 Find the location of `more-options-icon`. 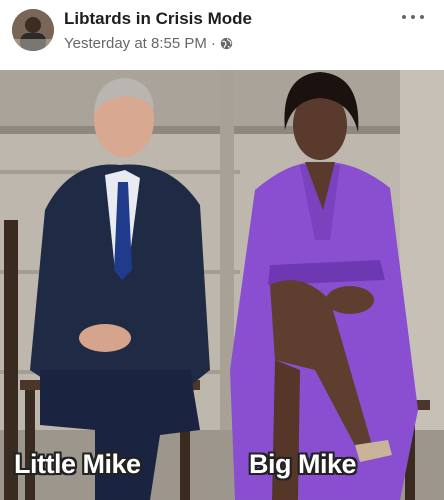

more-options-icon is located at coordinates (413, 17).